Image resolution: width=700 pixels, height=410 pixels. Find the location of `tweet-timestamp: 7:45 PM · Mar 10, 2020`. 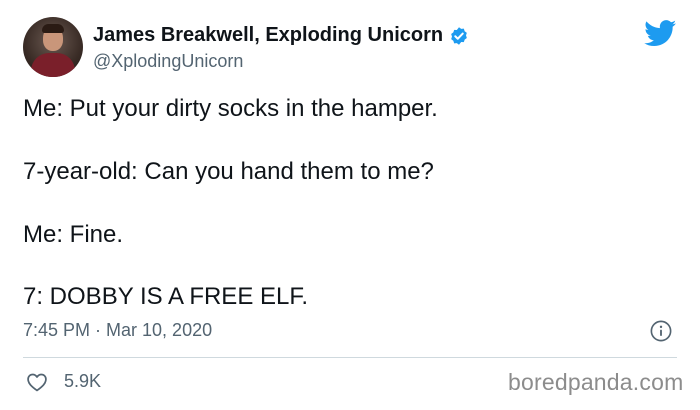

tweet-timestamp: 7:45 PM · Mar 10, 2020 is located at coordinates (117, 330).